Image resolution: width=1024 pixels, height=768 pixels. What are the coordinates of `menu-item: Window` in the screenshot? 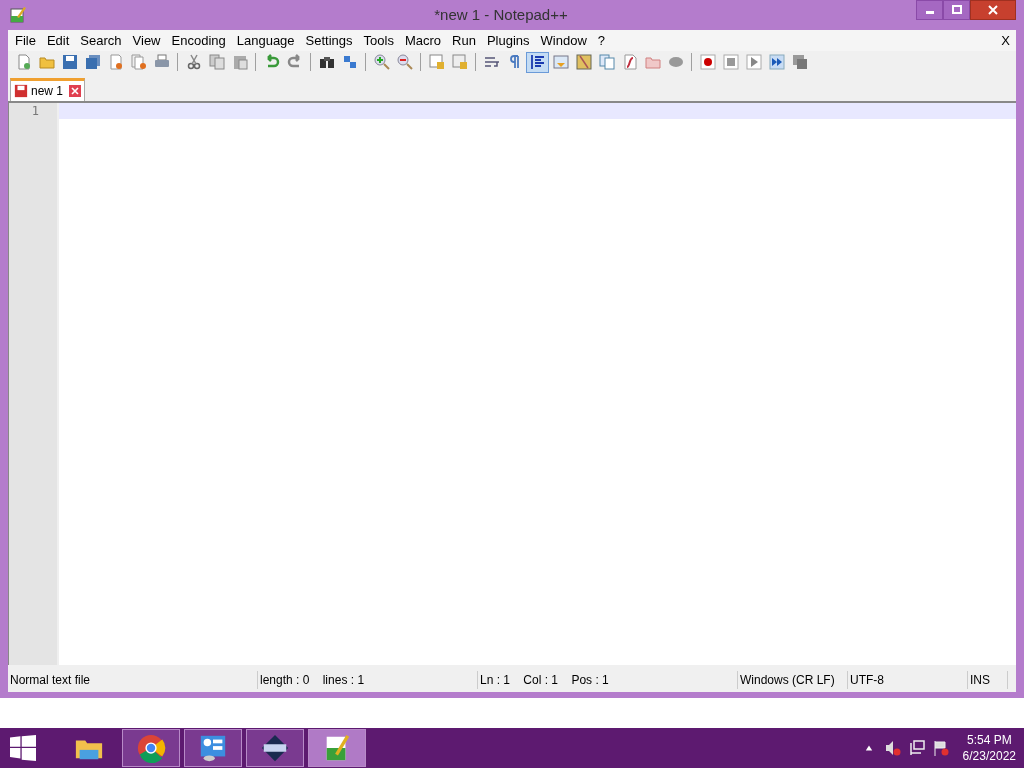 It's located at (563, 40).